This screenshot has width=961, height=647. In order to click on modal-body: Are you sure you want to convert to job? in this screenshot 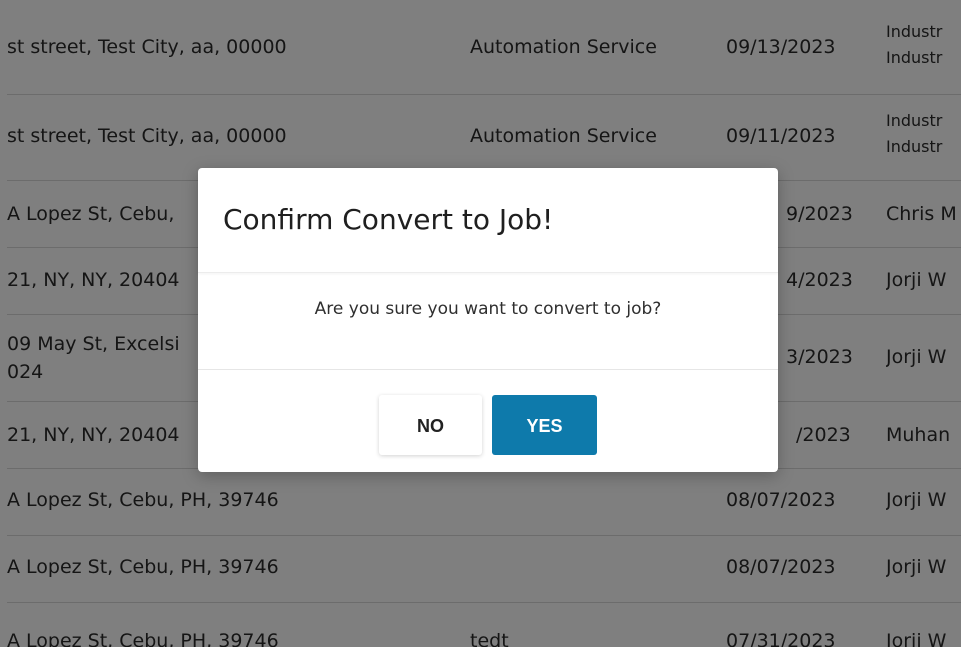, I will do `click(488, 321)`.